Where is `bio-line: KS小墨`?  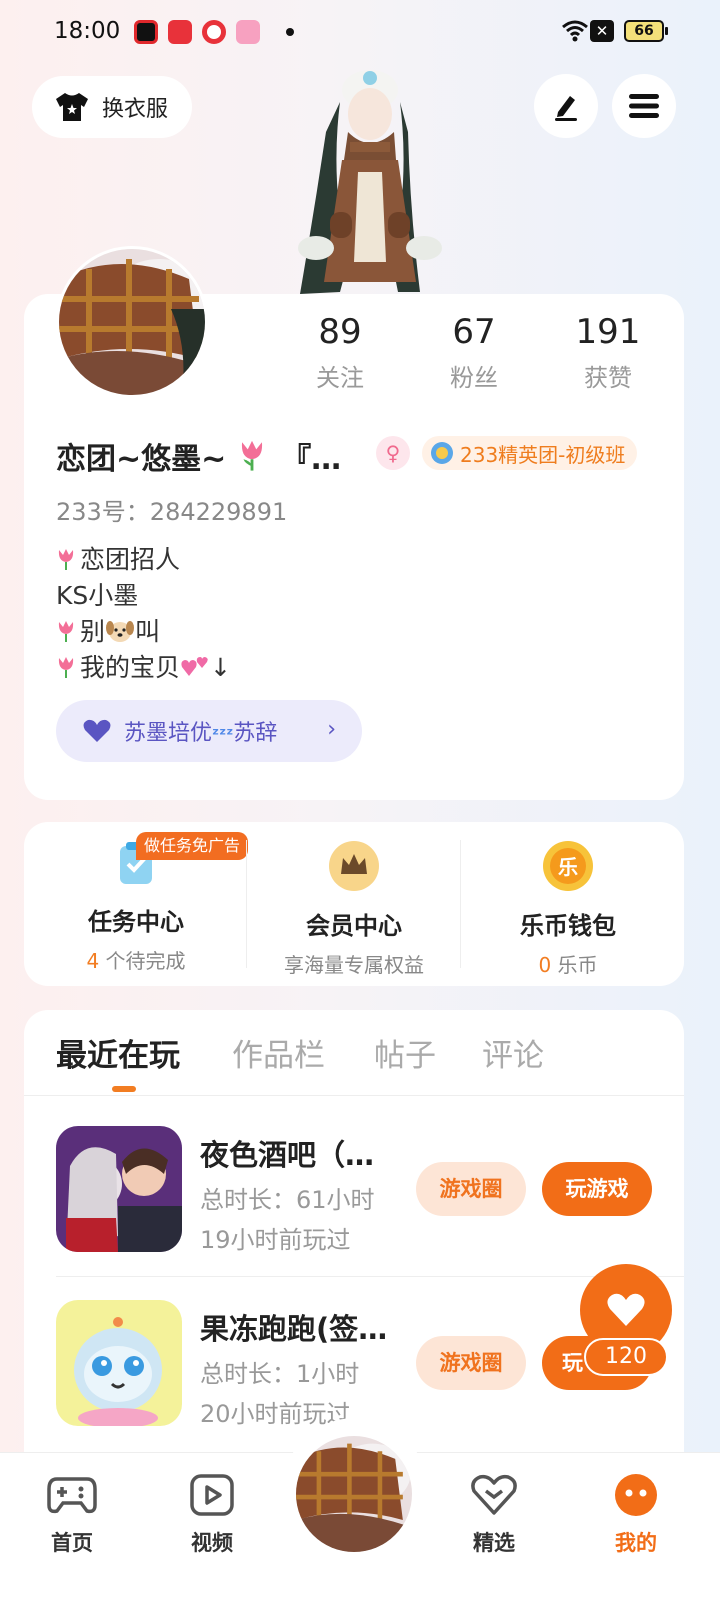 bio-line: KS小墨 is located at coordinates (97, 594).